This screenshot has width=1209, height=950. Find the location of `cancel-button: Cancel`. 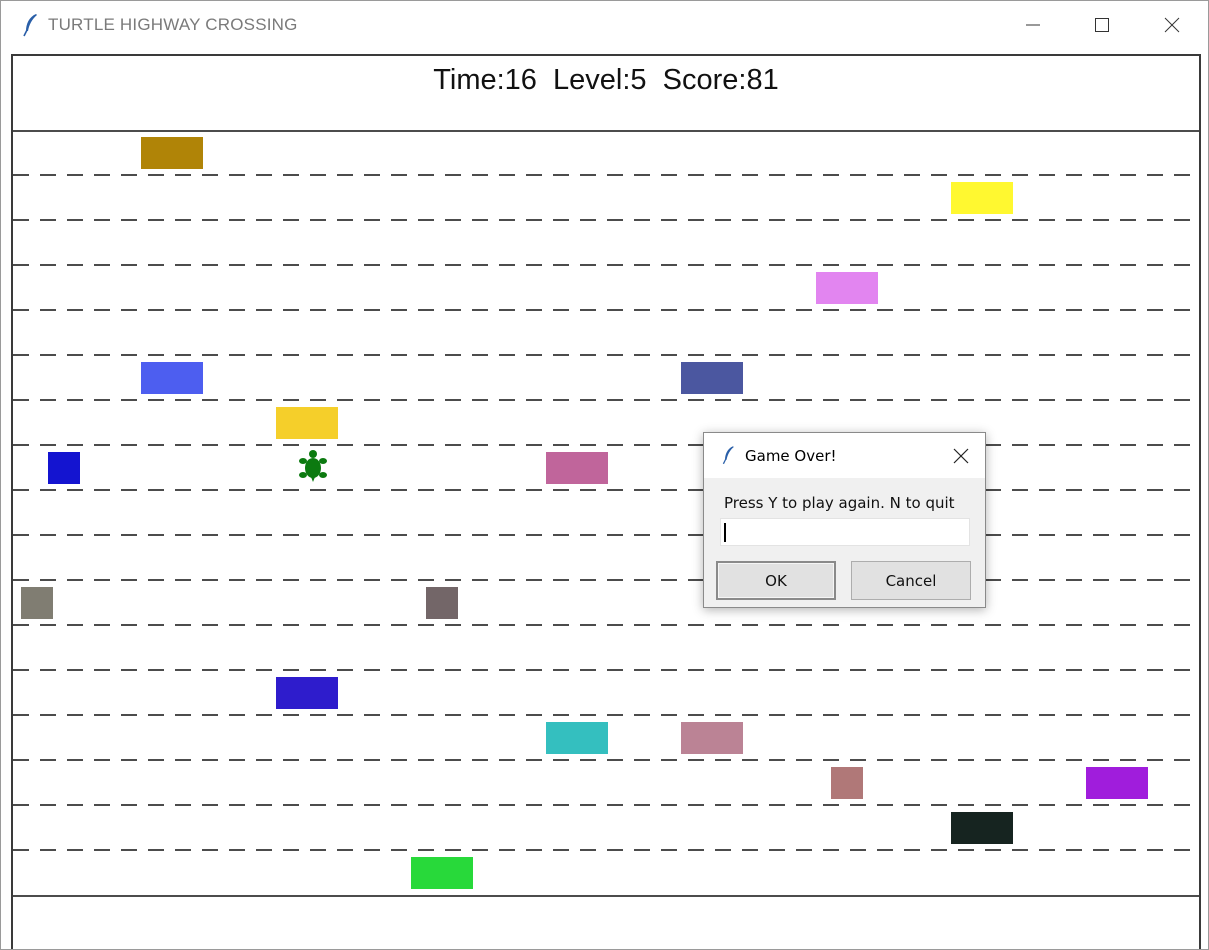

cancel-button: Cancel is located at coordinates (911, 580).